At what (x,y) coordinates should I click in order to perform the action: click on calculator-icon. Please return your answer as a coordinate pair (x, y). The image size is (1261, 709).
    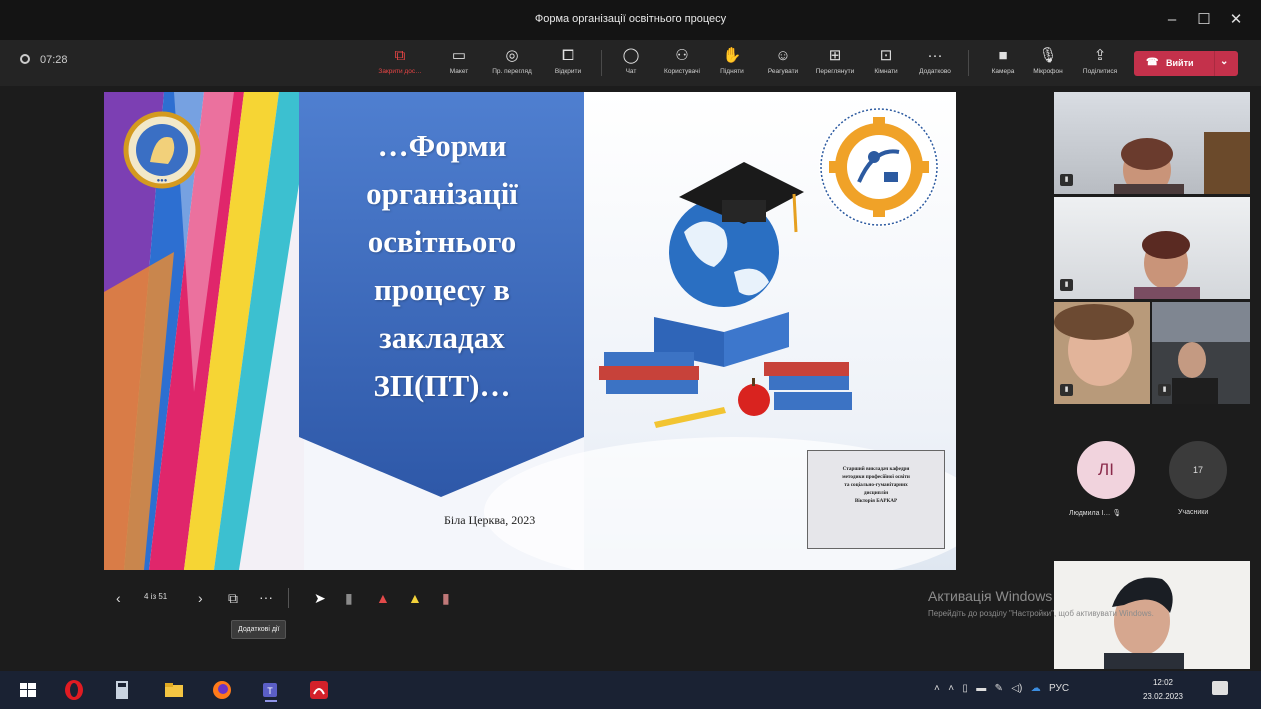
    Looking at the image, I should click on (122, 690).